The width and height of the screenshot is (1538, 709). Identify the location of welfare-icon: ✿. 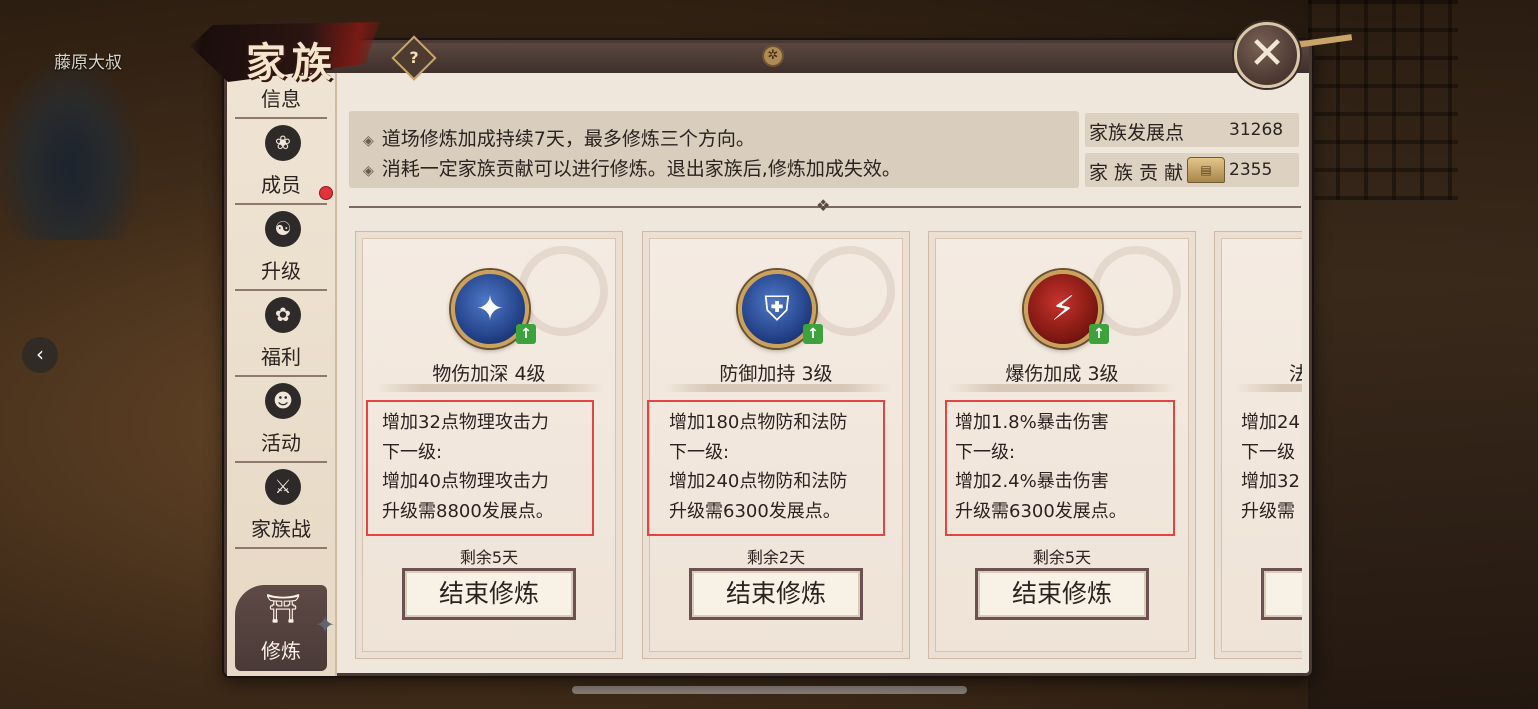
(283, 315).